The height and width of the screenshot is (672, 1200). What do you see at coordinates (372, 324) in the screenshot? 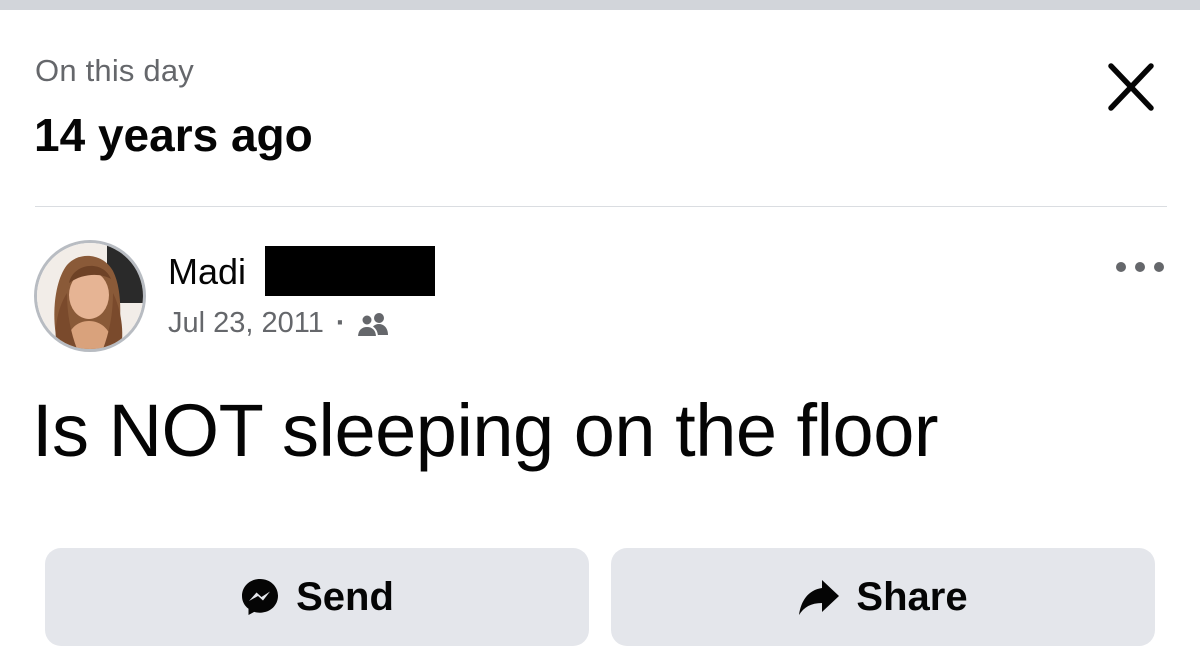
I see `friends-icon` at bounding box center [372, 324].